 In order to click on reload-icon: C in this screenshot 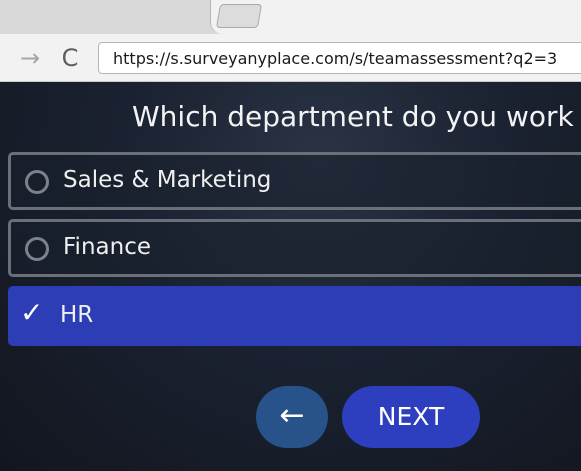, I will do `click(70, 58)`.